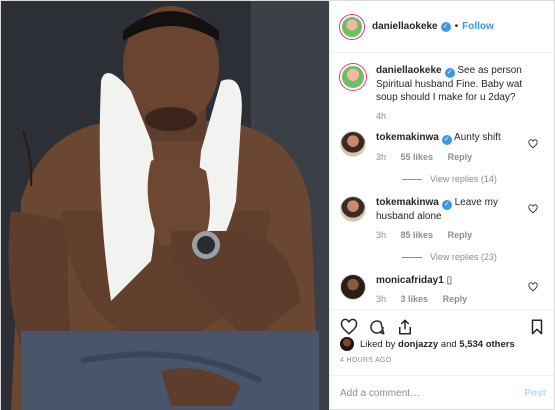 This screenshot has width=555, height=410. I want to click on post-header: daniellaokeke ✓ • Follow, so click(442, 27).